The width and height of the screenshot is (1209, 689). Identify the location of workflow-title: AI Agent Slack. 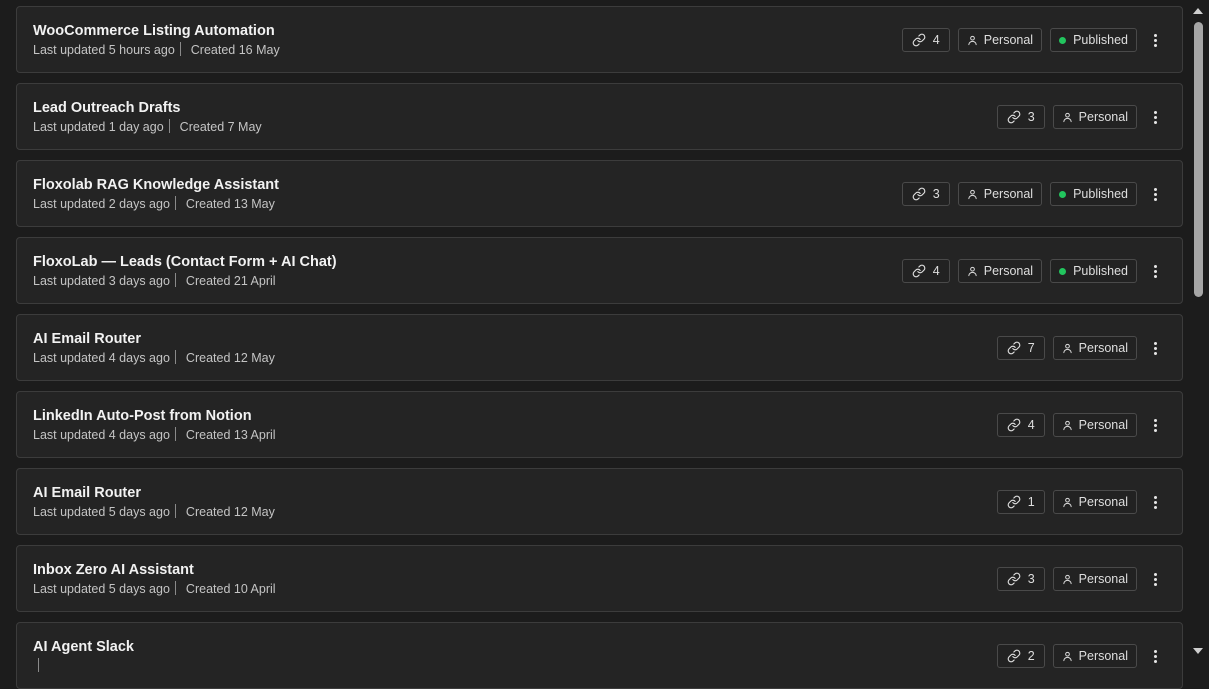
(83, 647).